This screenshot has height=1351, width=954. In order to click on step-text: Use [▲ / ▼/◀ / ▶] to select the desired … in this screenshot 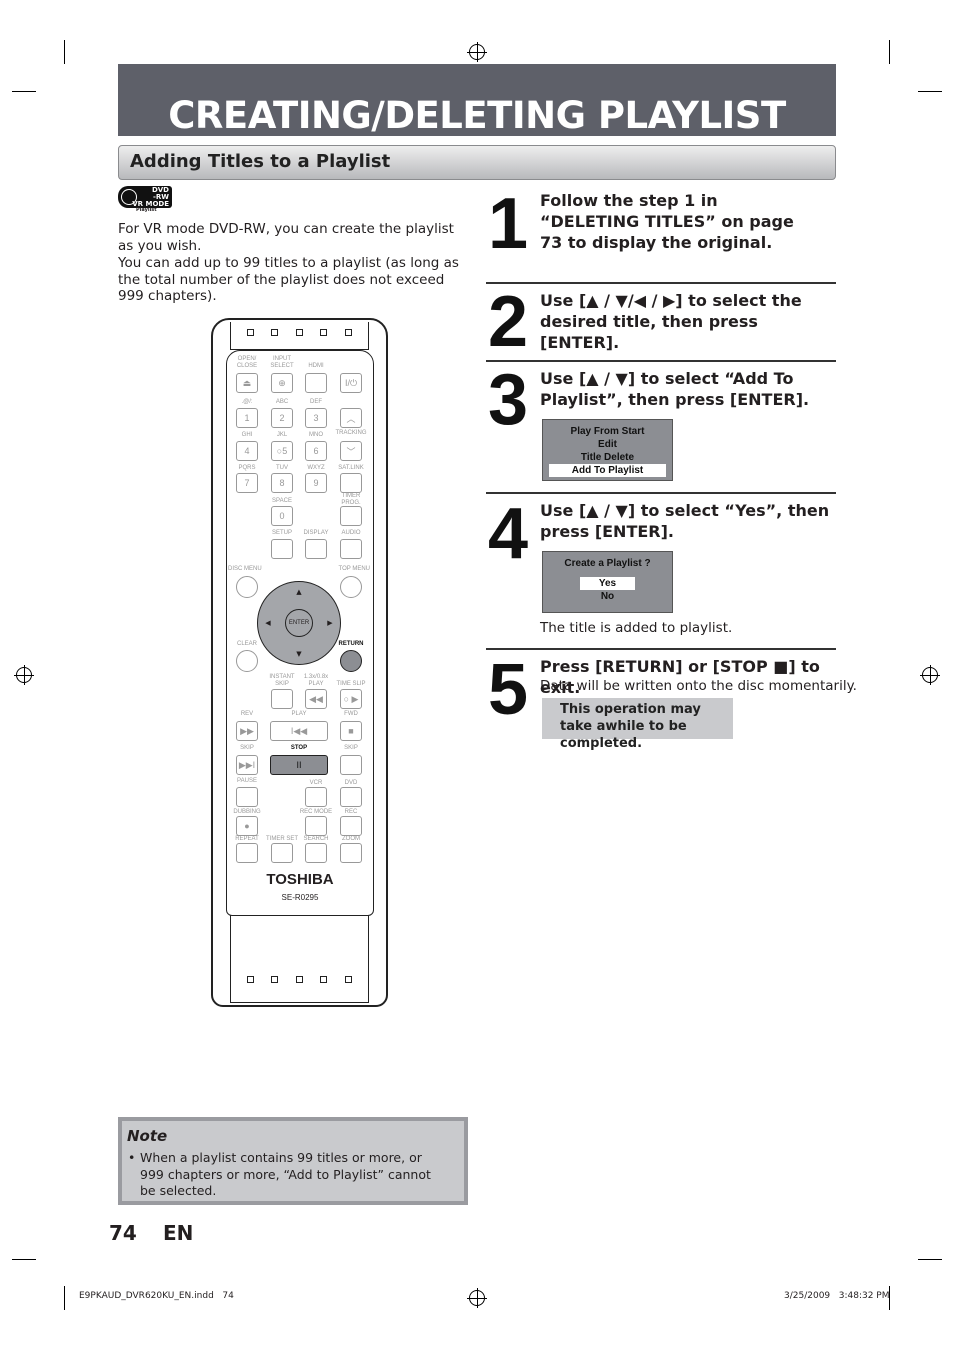, I will do `click(671, 321)`.